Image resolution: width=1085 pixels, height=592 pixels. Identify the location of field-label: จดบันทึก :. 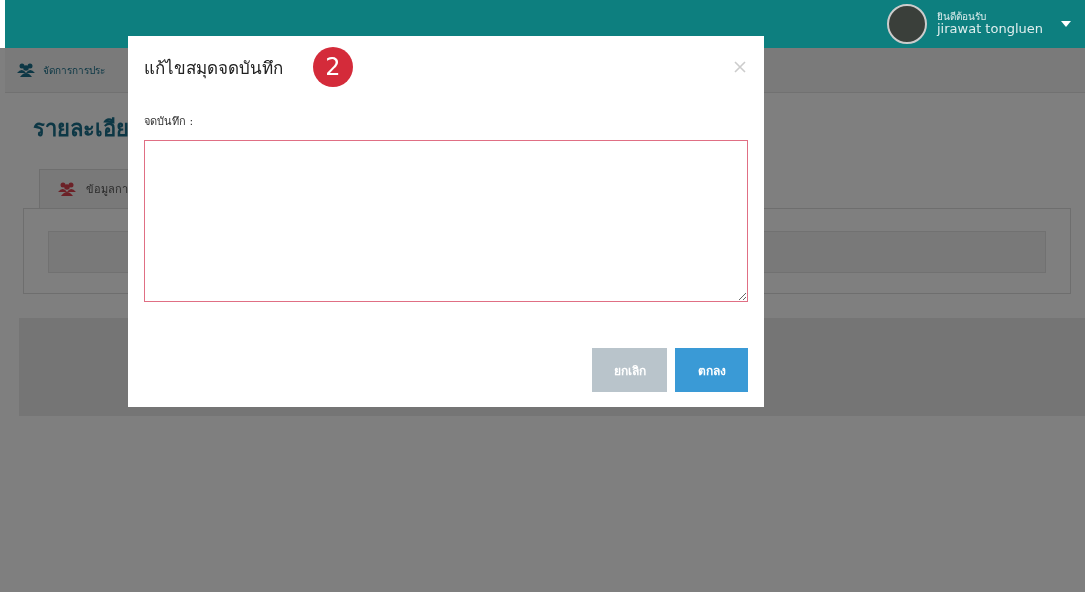
(169, 122).